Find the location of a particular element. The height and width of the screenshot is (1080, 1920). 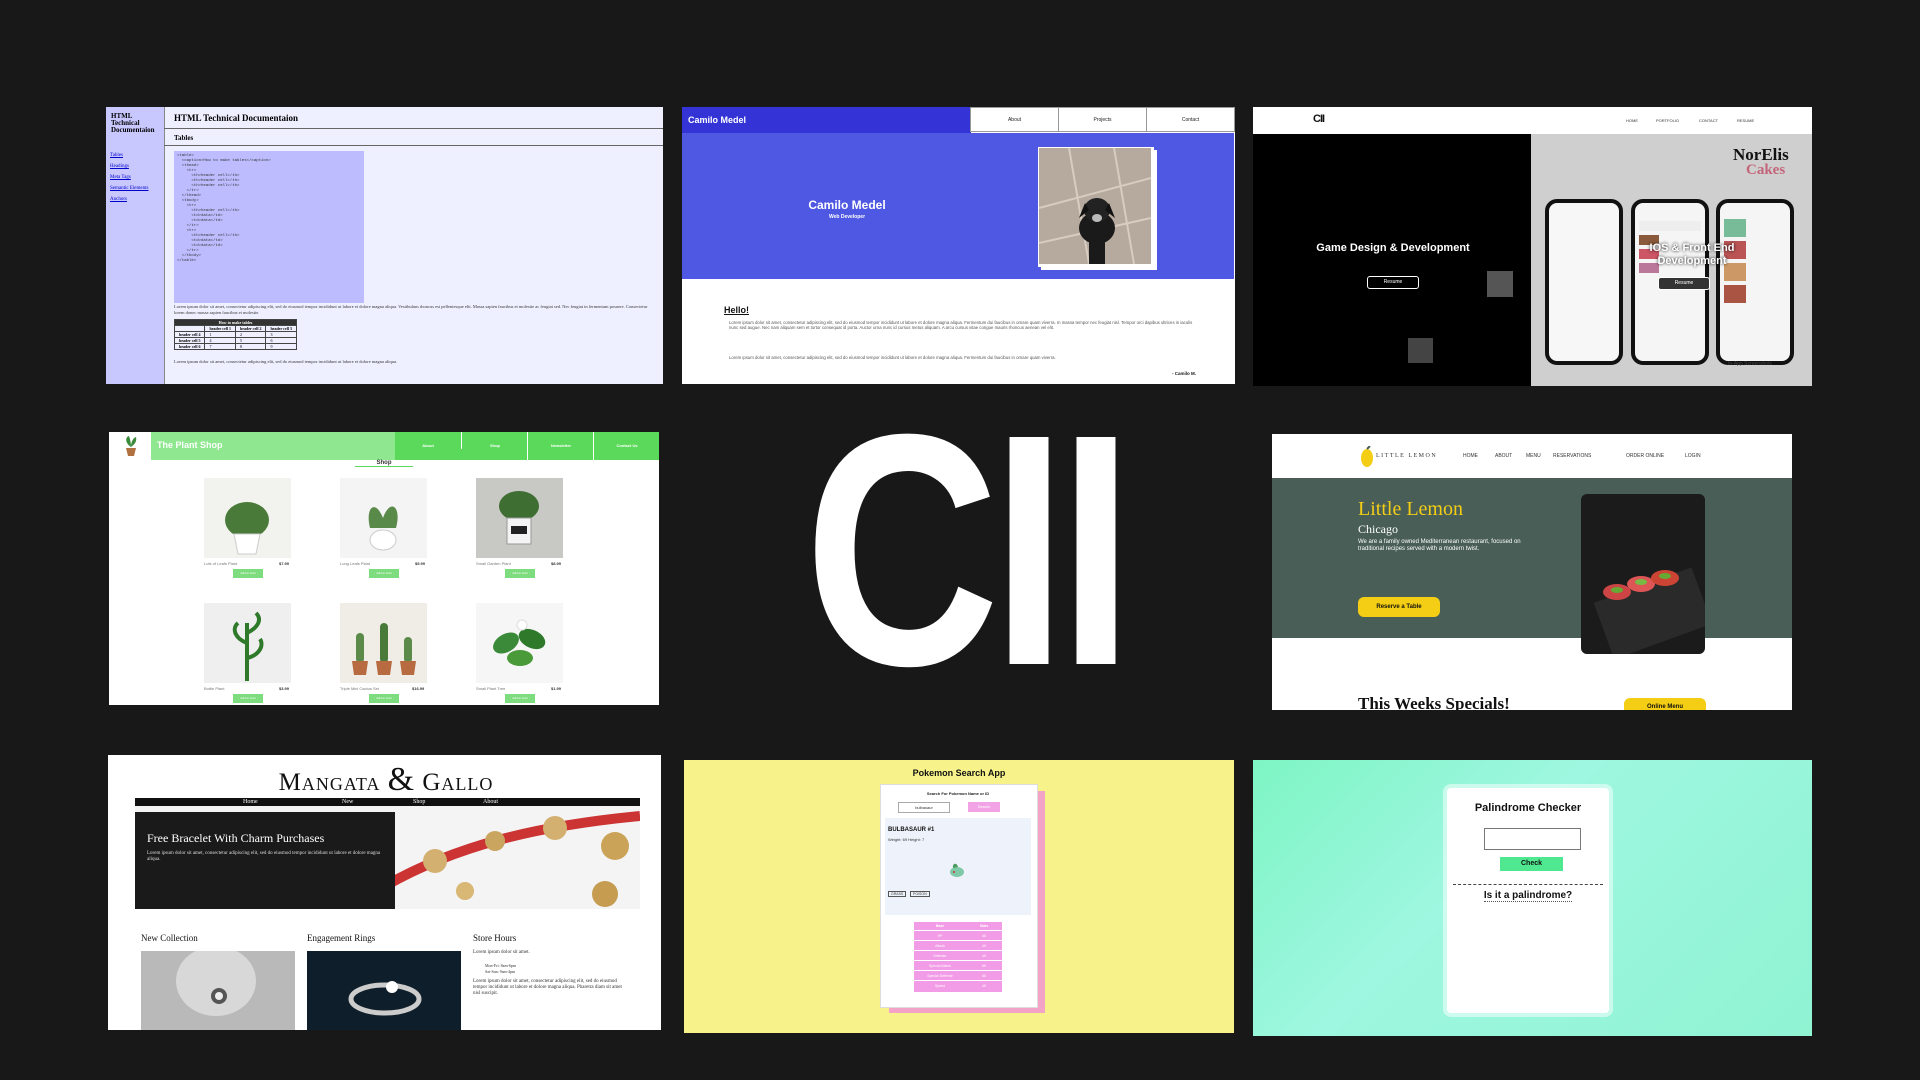

brand: Camilo Medel is located at coordinates (826, 120).